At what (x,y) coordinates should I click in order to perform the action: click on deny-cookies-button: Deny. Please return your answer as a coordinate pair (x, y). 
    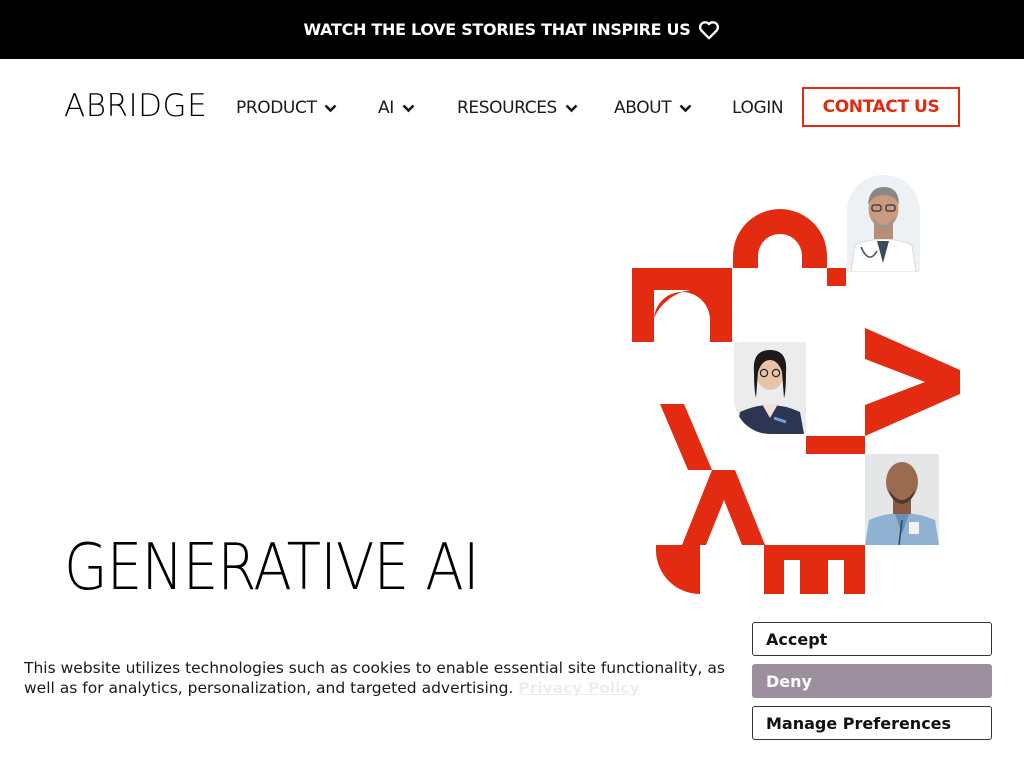
    Looking at the image, I should click on (872, 681).